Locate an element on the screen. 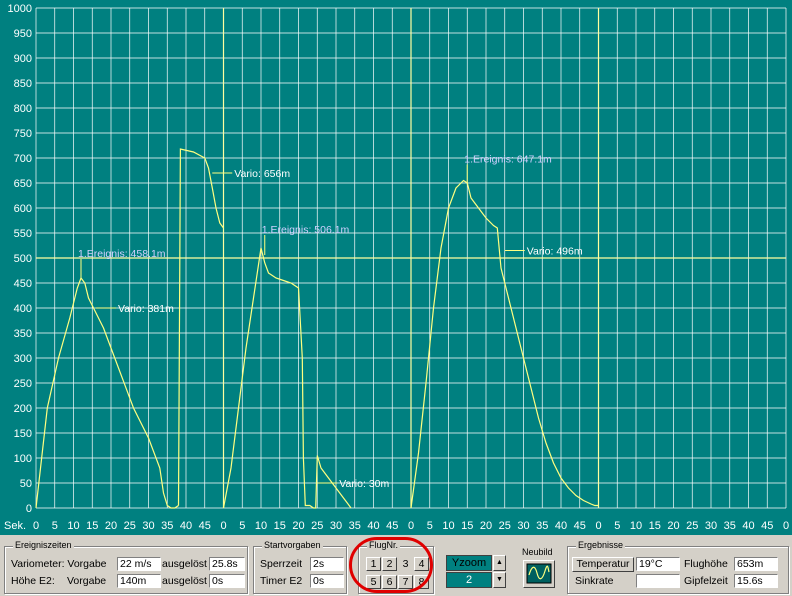 The image size is (792, 596). y-tick-label: 850 is located at coordinates (23, 84).